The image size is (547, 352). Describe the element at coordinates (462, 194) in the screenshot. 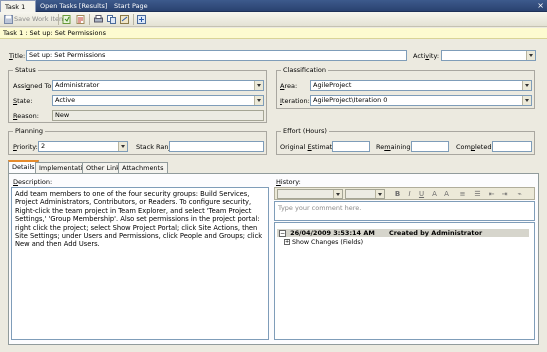

I see `align-icon: ≡` at that location.